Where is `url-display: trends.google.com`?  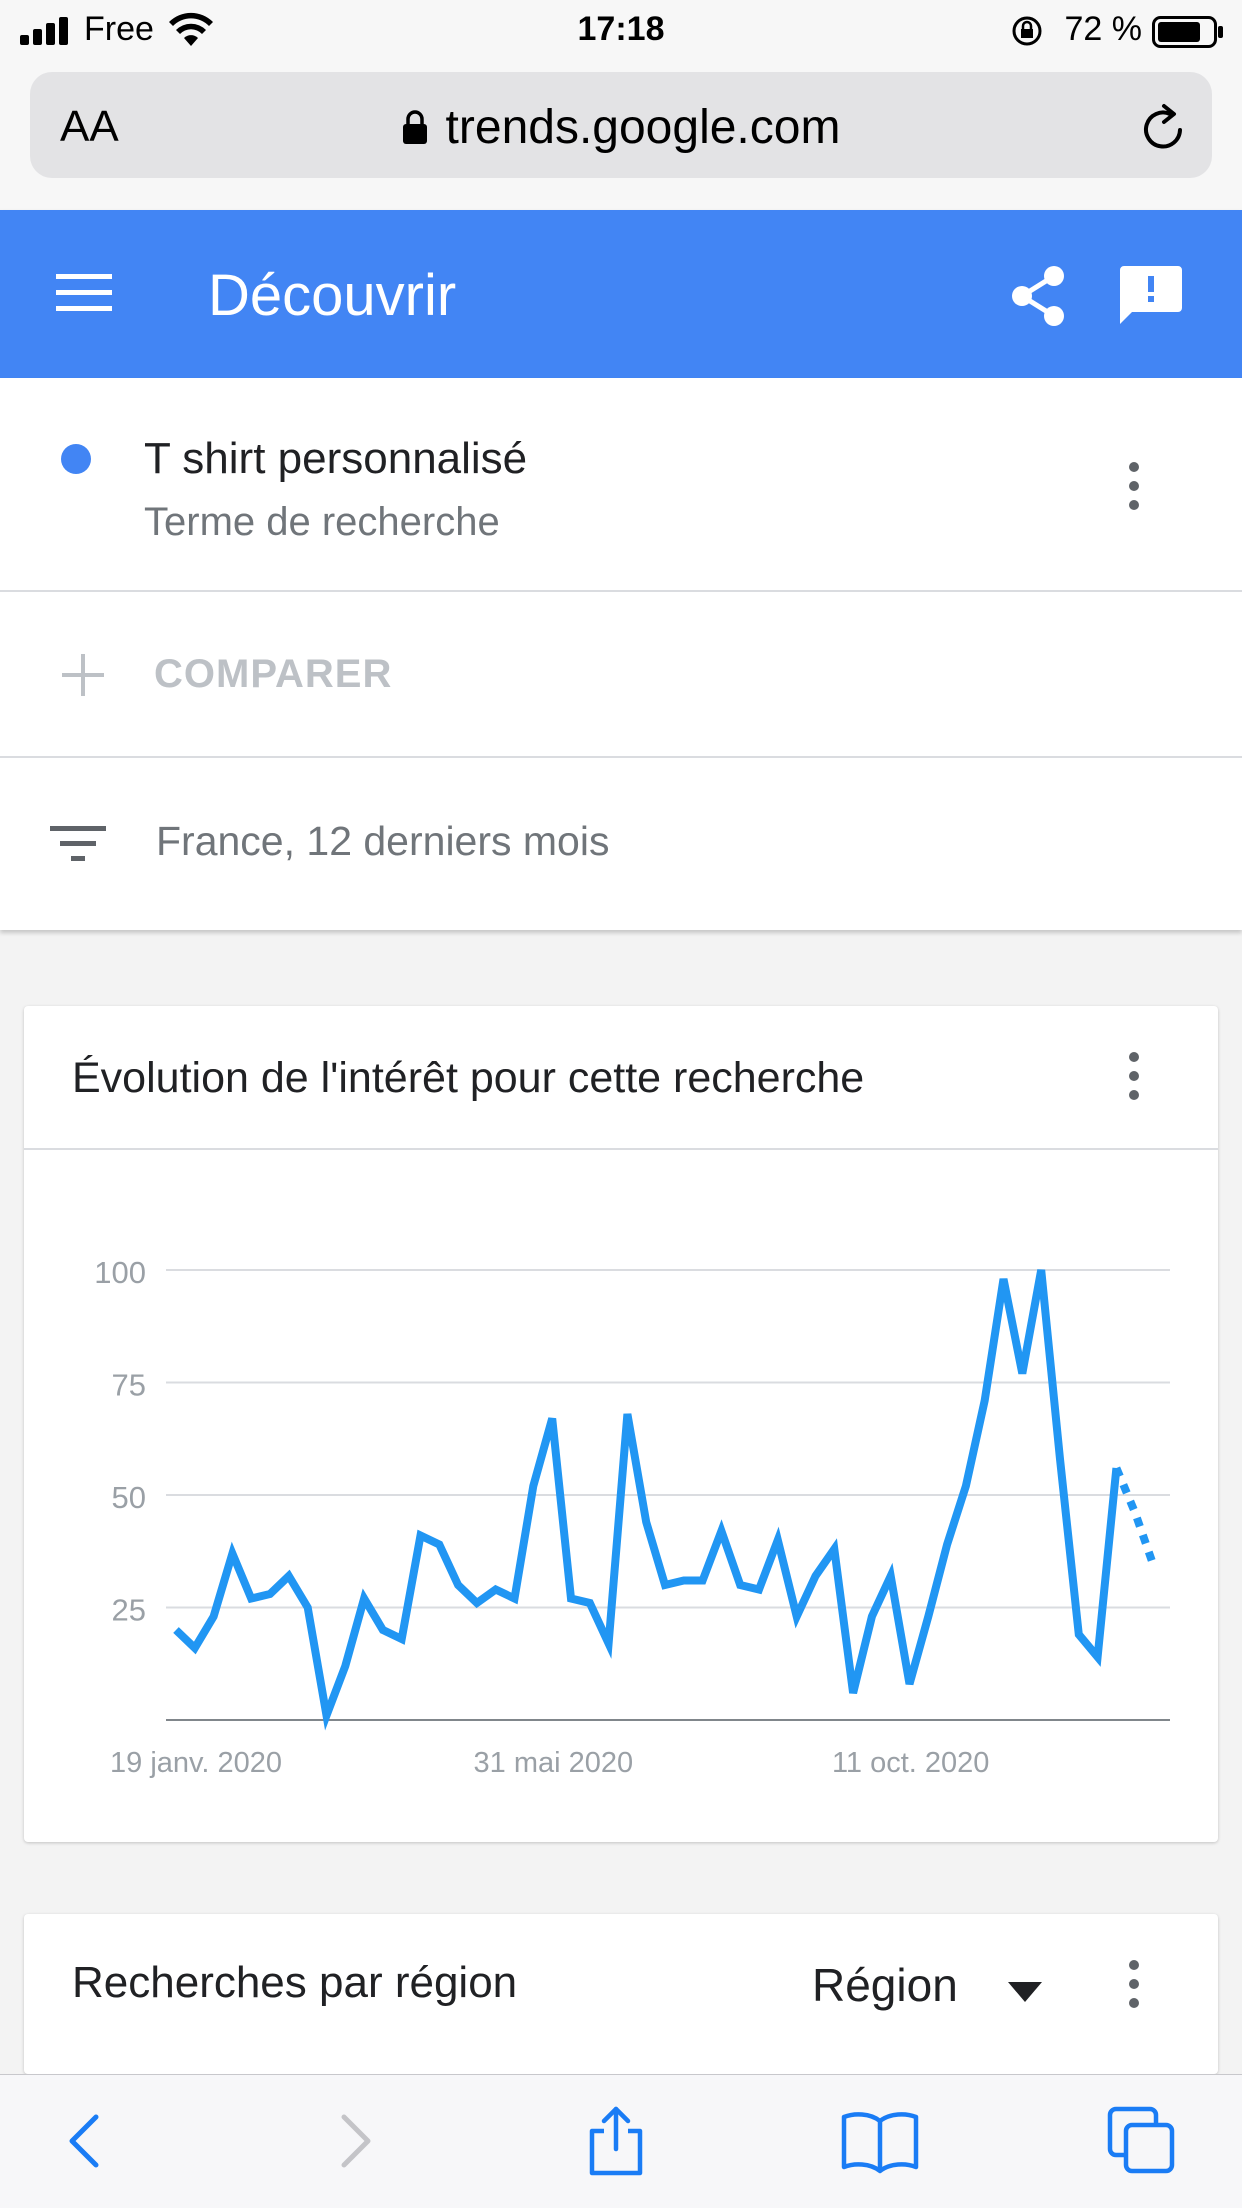 url-display: trends.google.com is located at coordinates (621, 127).